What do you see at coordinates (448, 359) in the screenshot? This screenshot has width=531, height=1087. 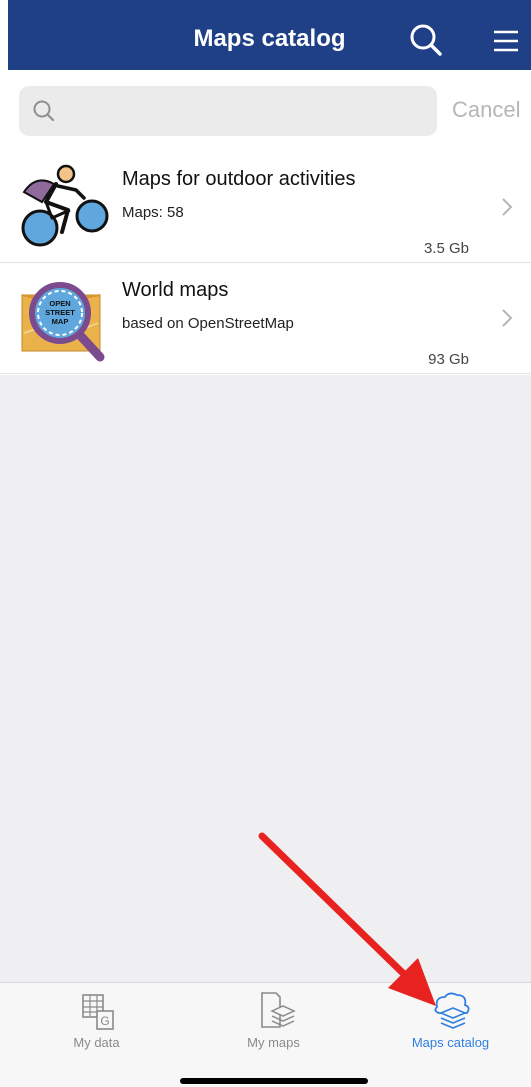 I see `item-size: 93 Gb` at bounding box center [448, 359].